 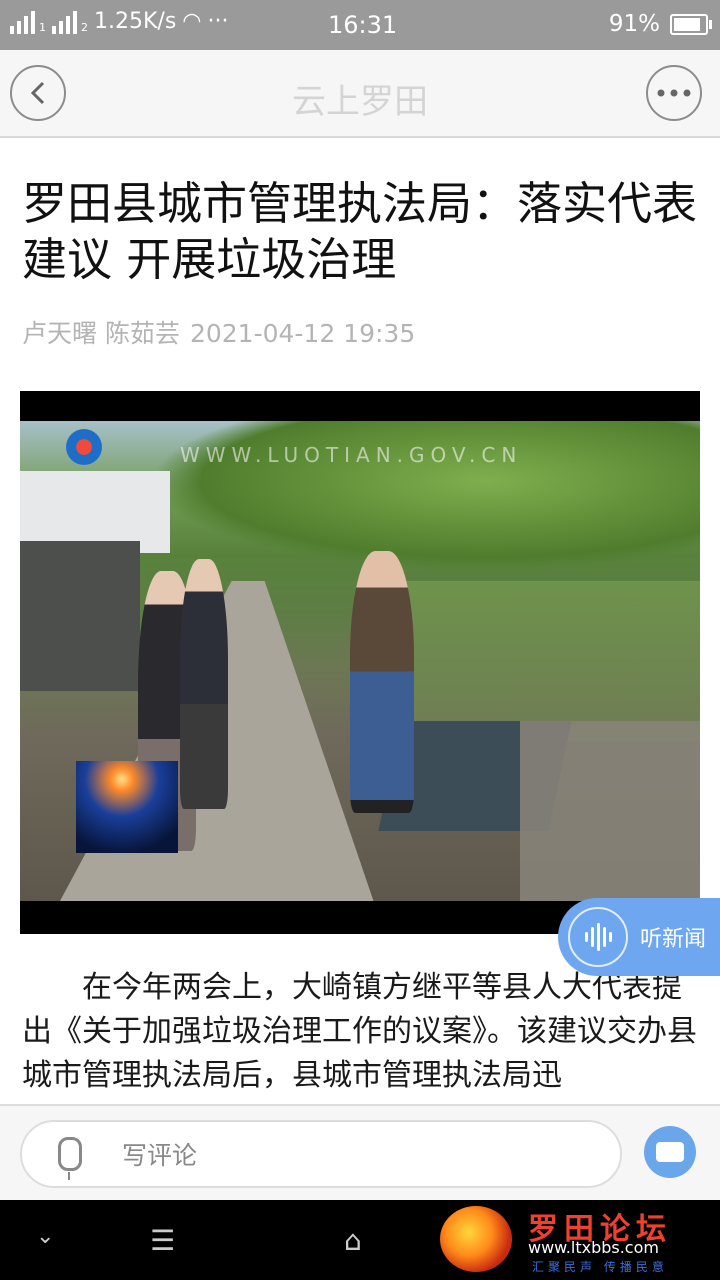 I want to click on title-bar: 云上罗田, so click(x=360, y=94).